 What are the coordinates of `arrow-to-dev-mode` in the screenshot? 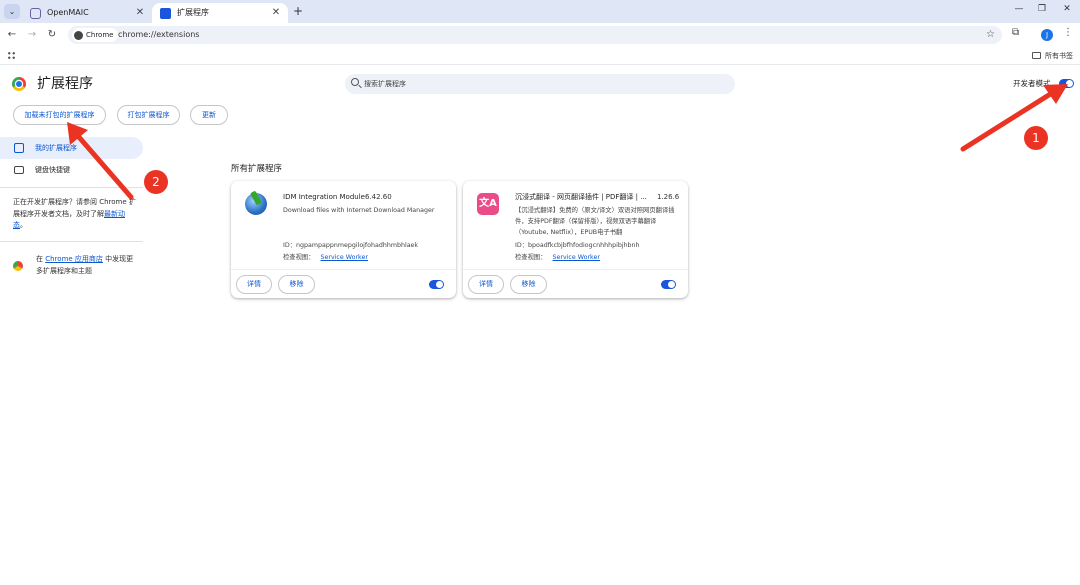 It's located at (1014, 118).